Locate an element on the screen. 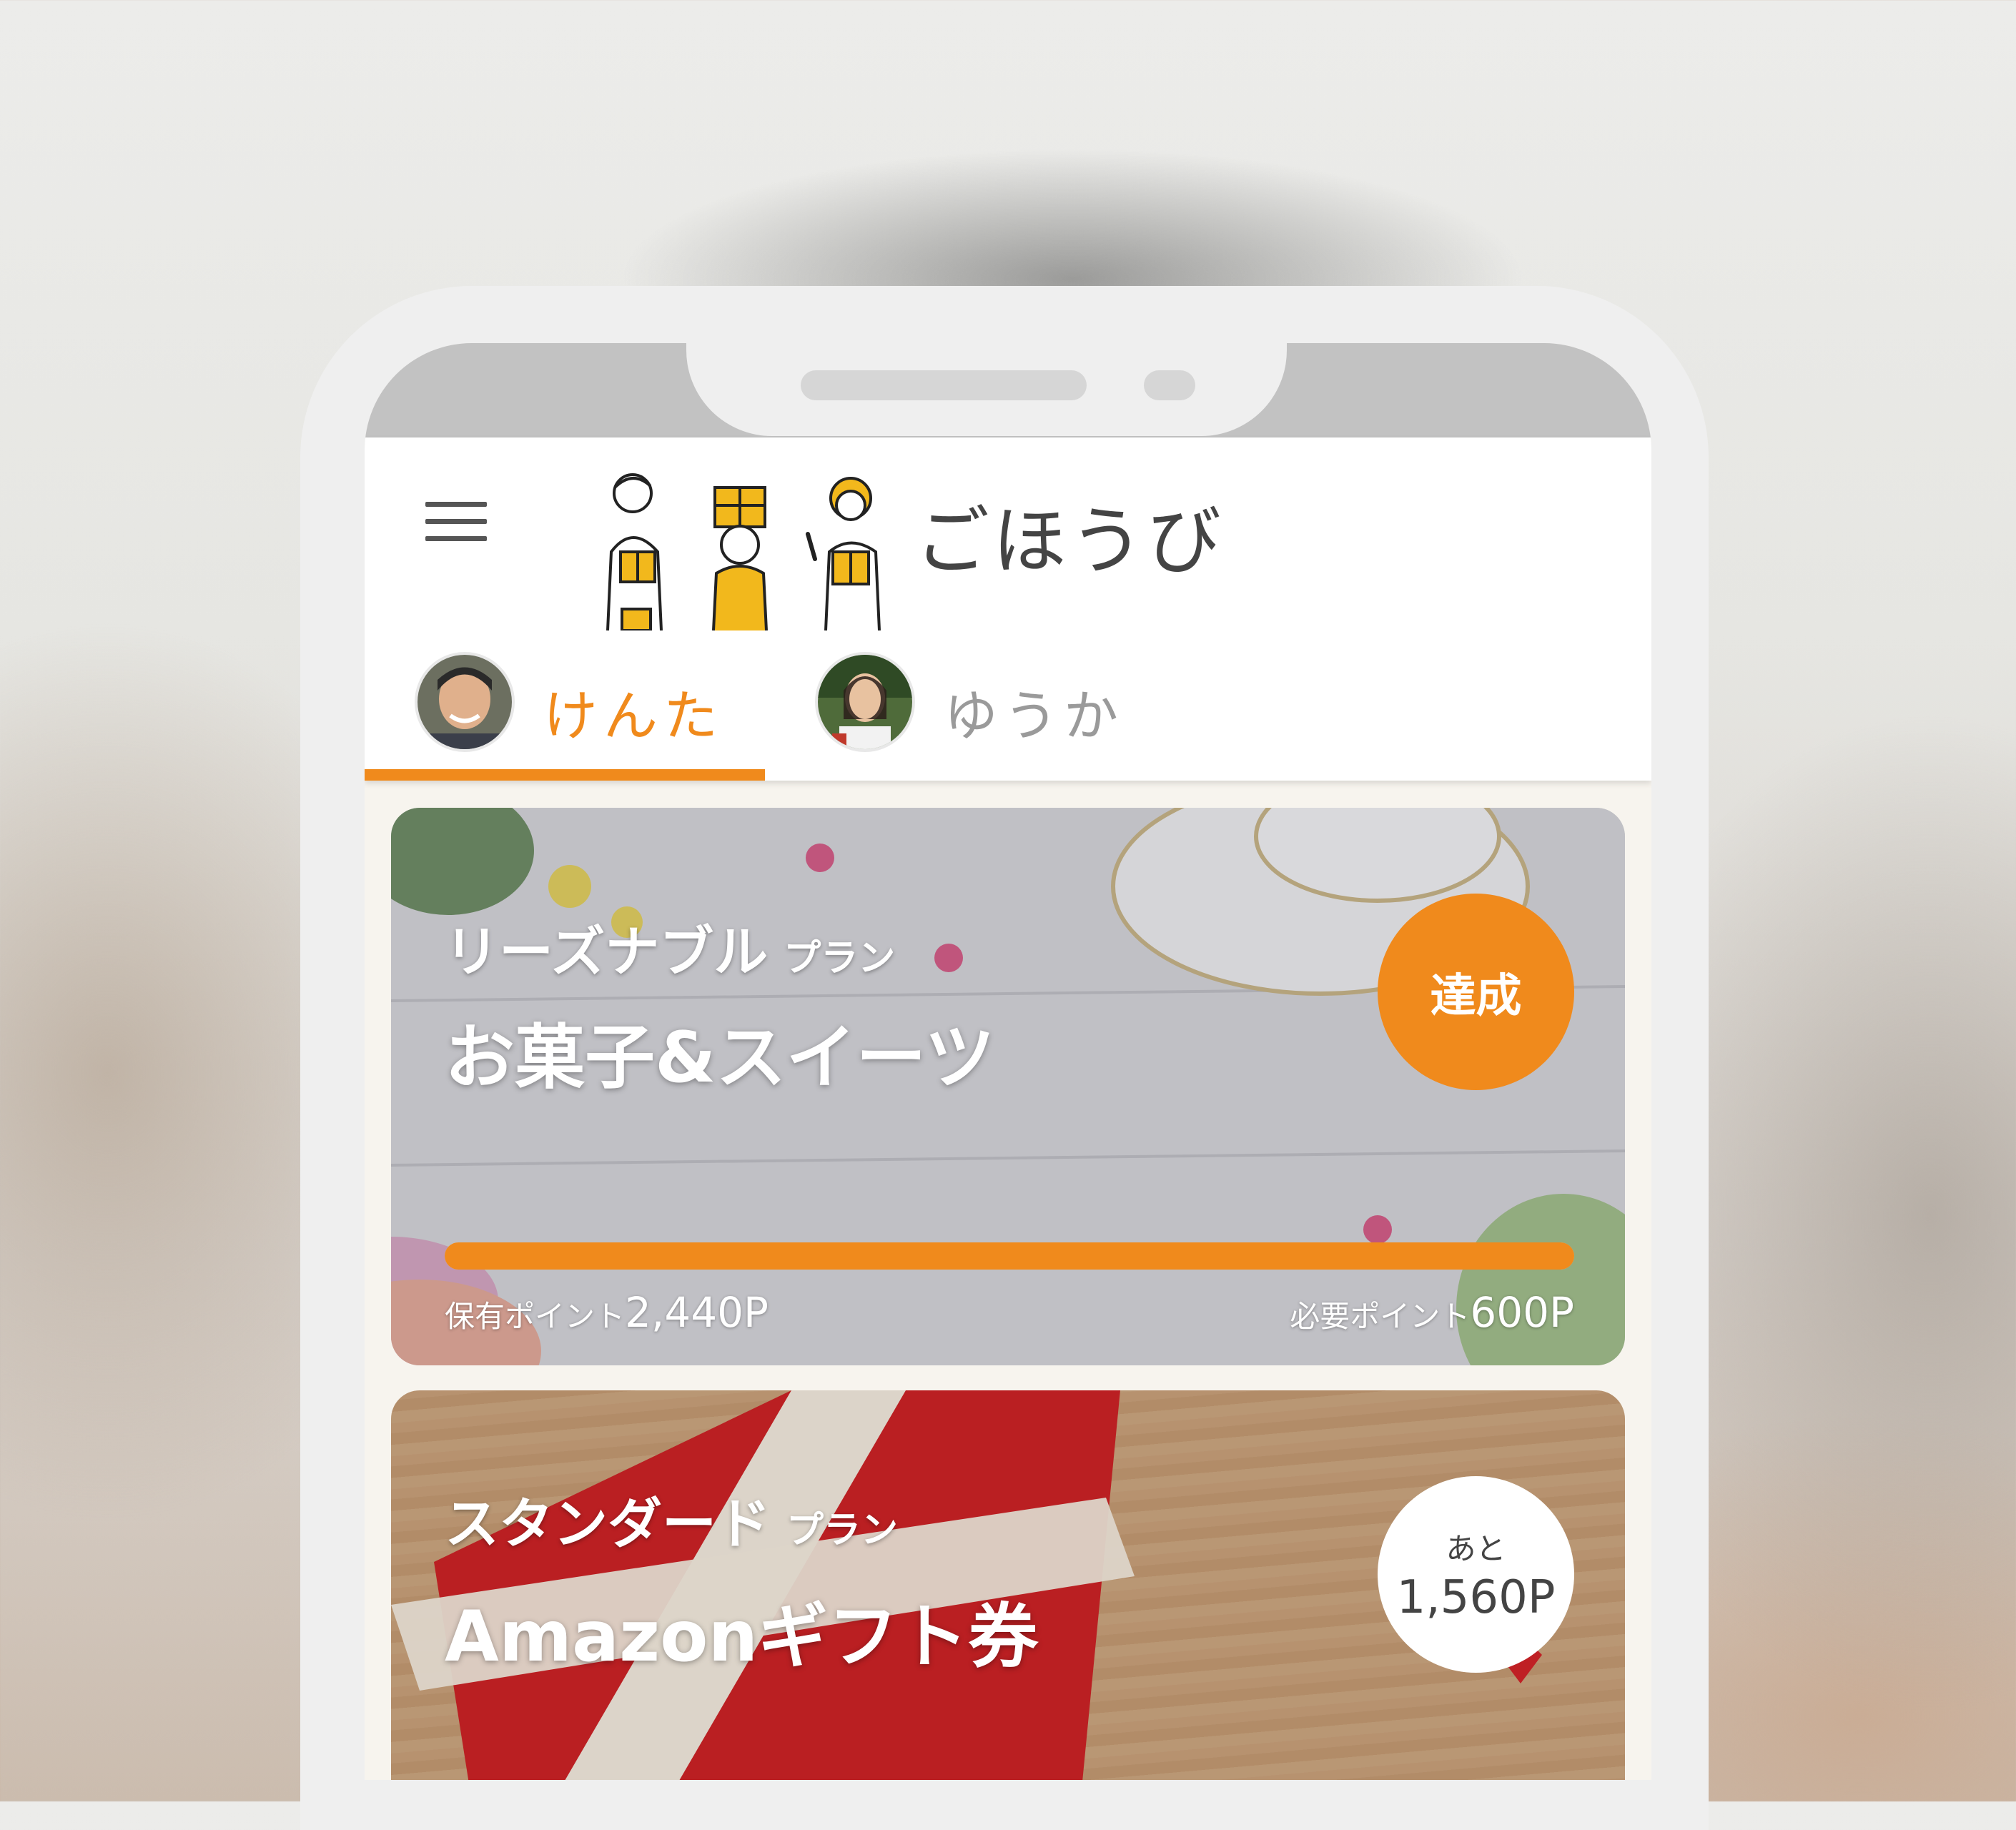  owned-points-label: 保有ポイント is located at coordinates (535, 1316).